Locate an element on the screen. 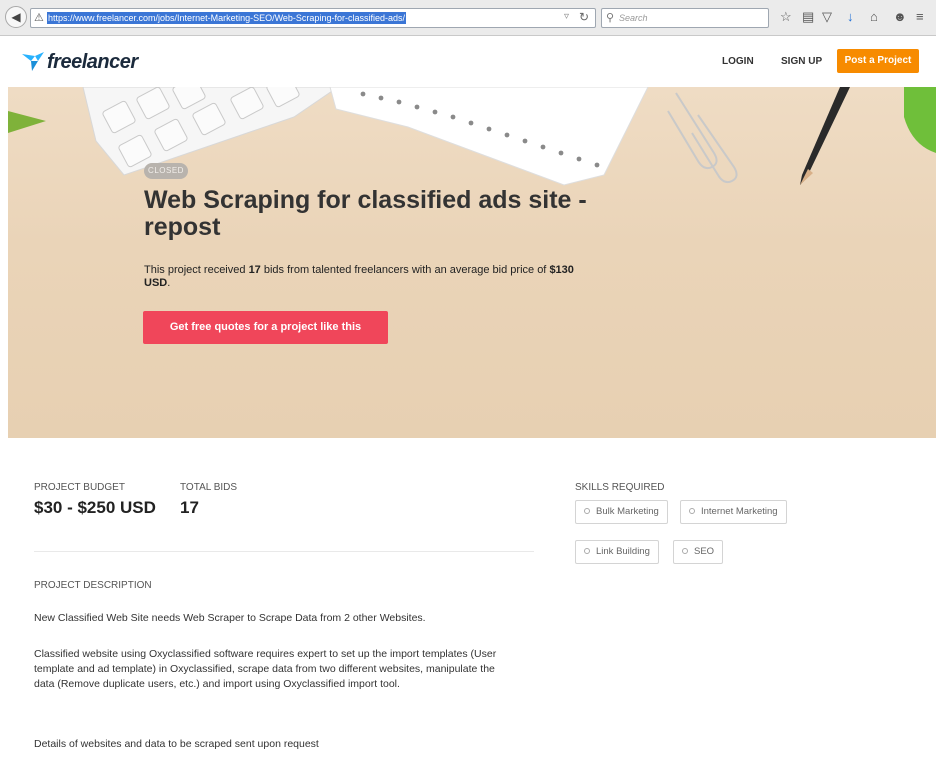 The width and height of the screenshot is (936, 757). divider is located at coordinates (284, 551).